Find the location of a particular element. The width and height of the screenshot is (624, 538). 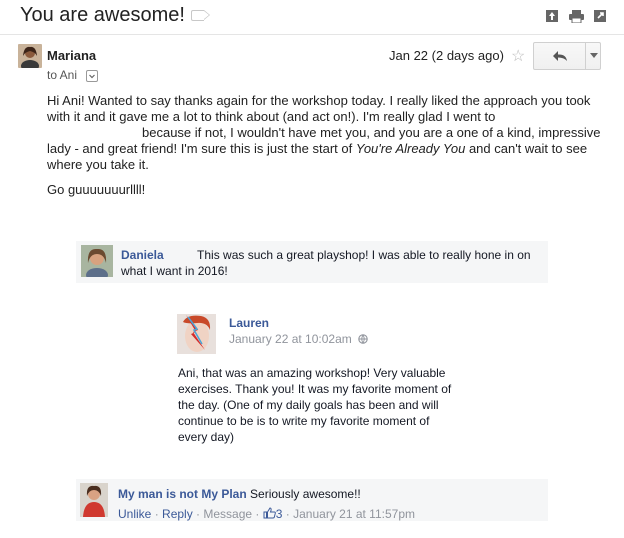

globe-icon is located at coordinates (363, 339).